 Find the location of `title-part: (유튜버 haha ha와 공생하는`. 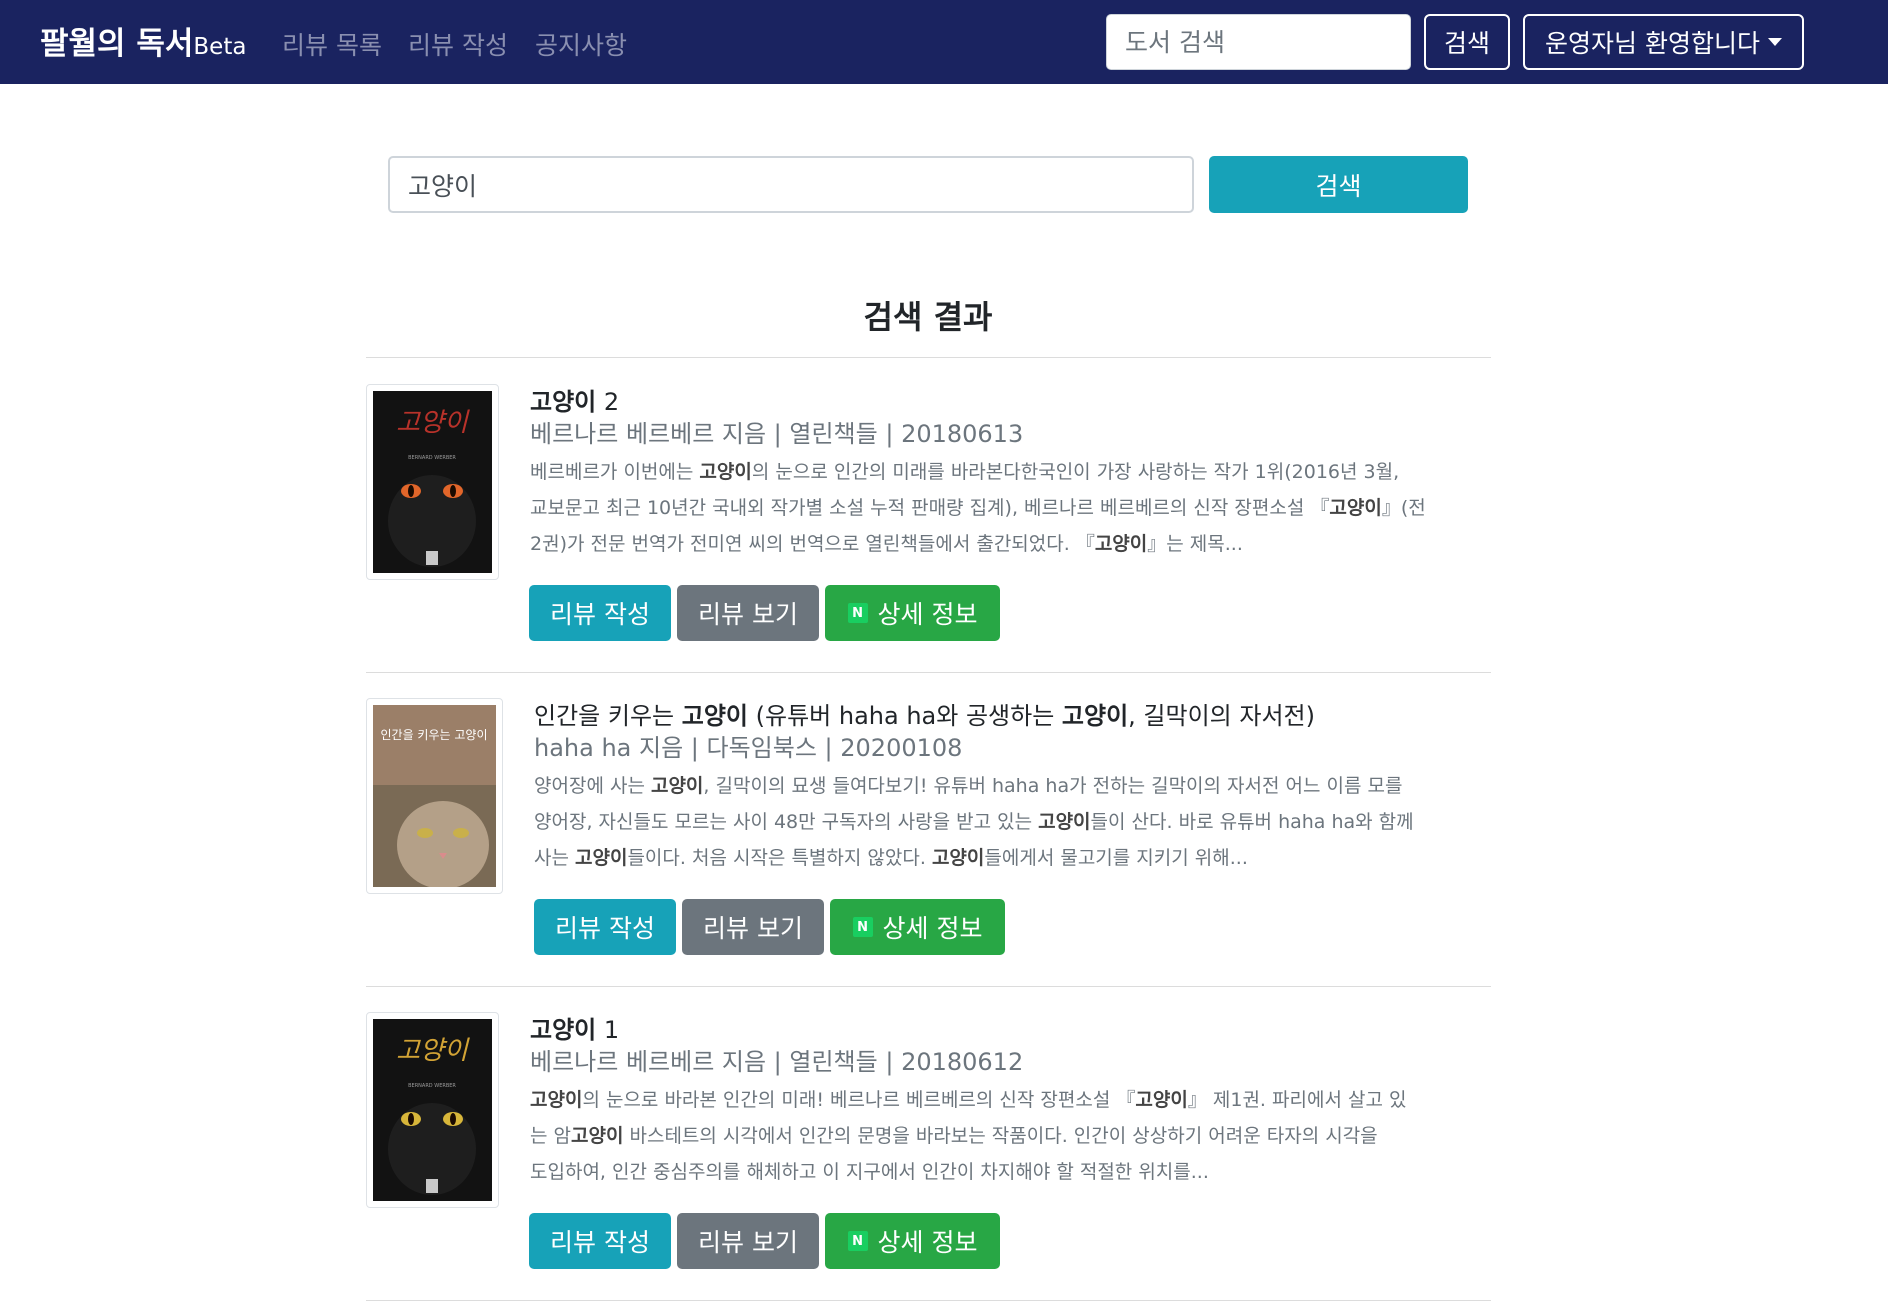

title-part: (유튜버 haha ha와 공생하는 is located at coordinates (905, 716).